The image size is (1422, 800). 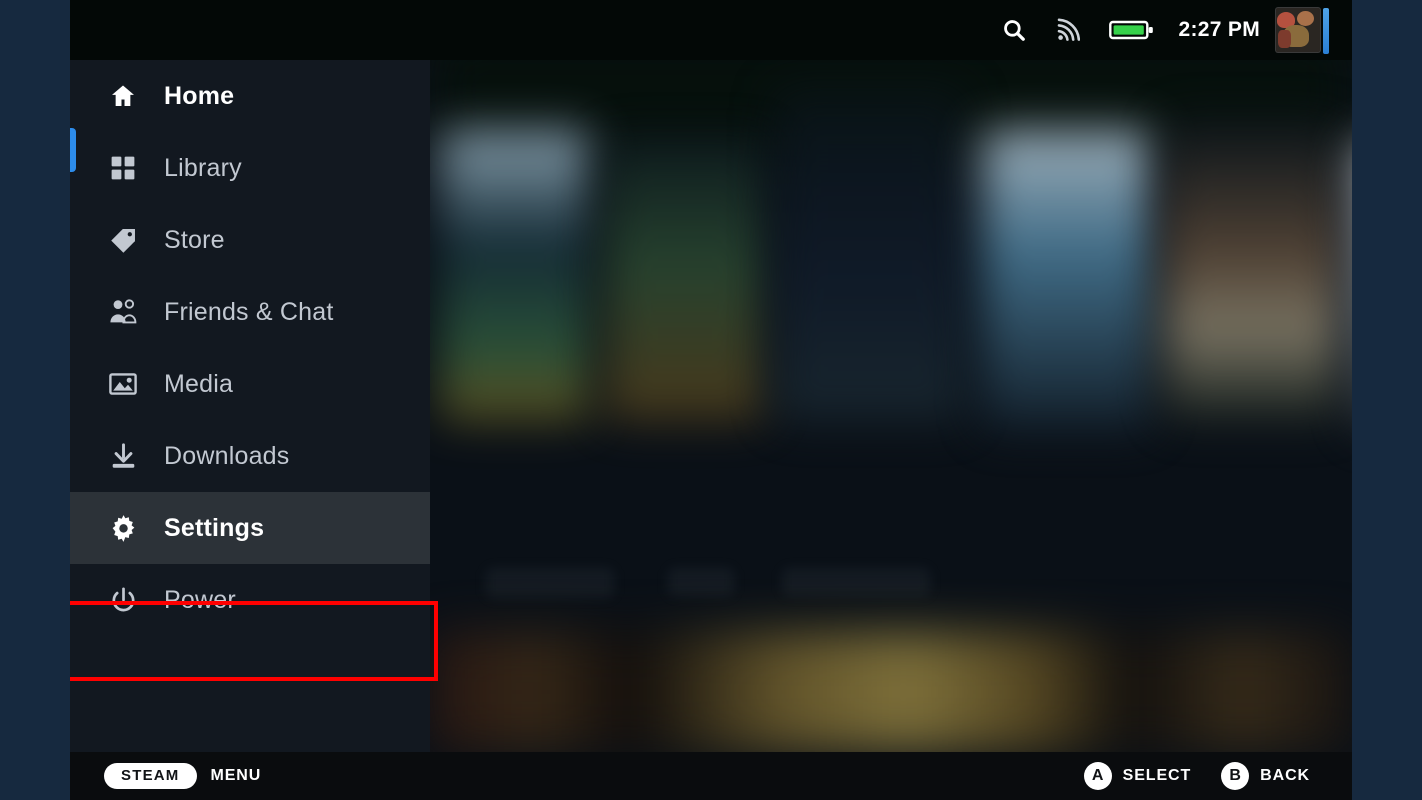 What do you see at coordinates (250, 240) in the screenshot?
I see `sidebar-item-store: Store` at bounding box center [250, 240].